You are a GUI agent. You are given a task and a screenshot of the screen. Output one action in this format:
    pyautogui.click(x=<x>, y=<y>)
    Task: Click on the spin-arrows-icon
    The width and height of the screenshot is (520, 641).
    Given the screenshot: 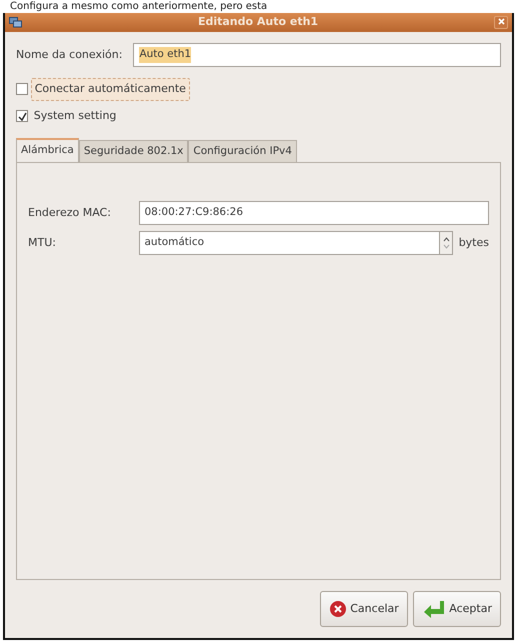 What is the action you would take?
    pyautogui.click(x=446, y=243)
    